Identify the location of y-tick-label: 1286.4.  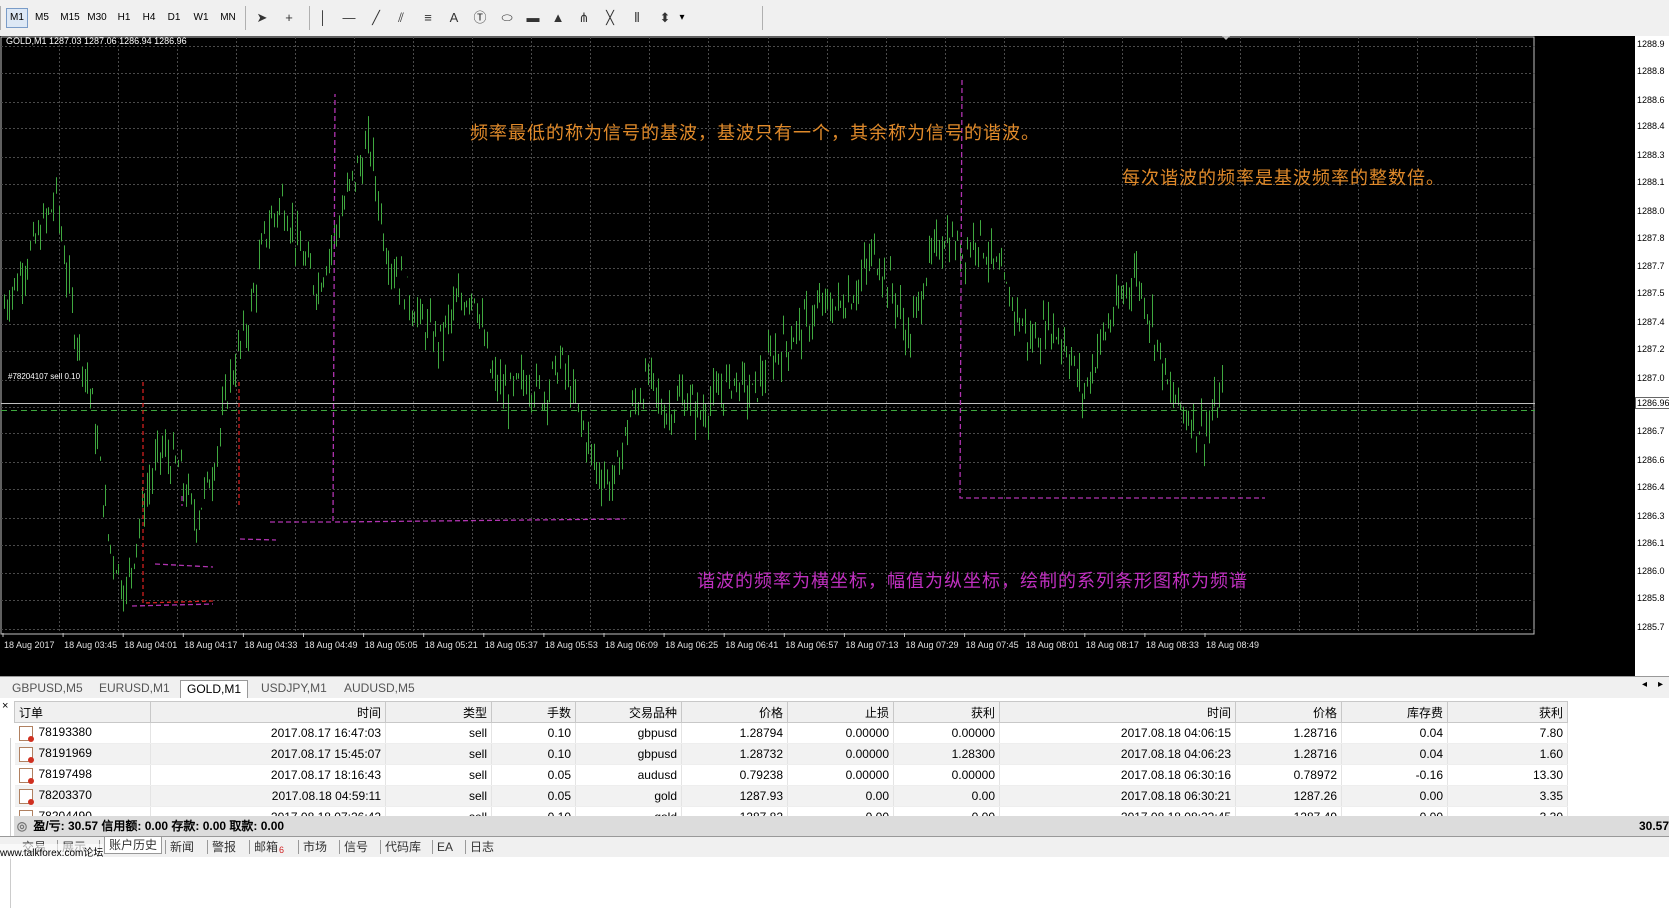
(1651, 487).